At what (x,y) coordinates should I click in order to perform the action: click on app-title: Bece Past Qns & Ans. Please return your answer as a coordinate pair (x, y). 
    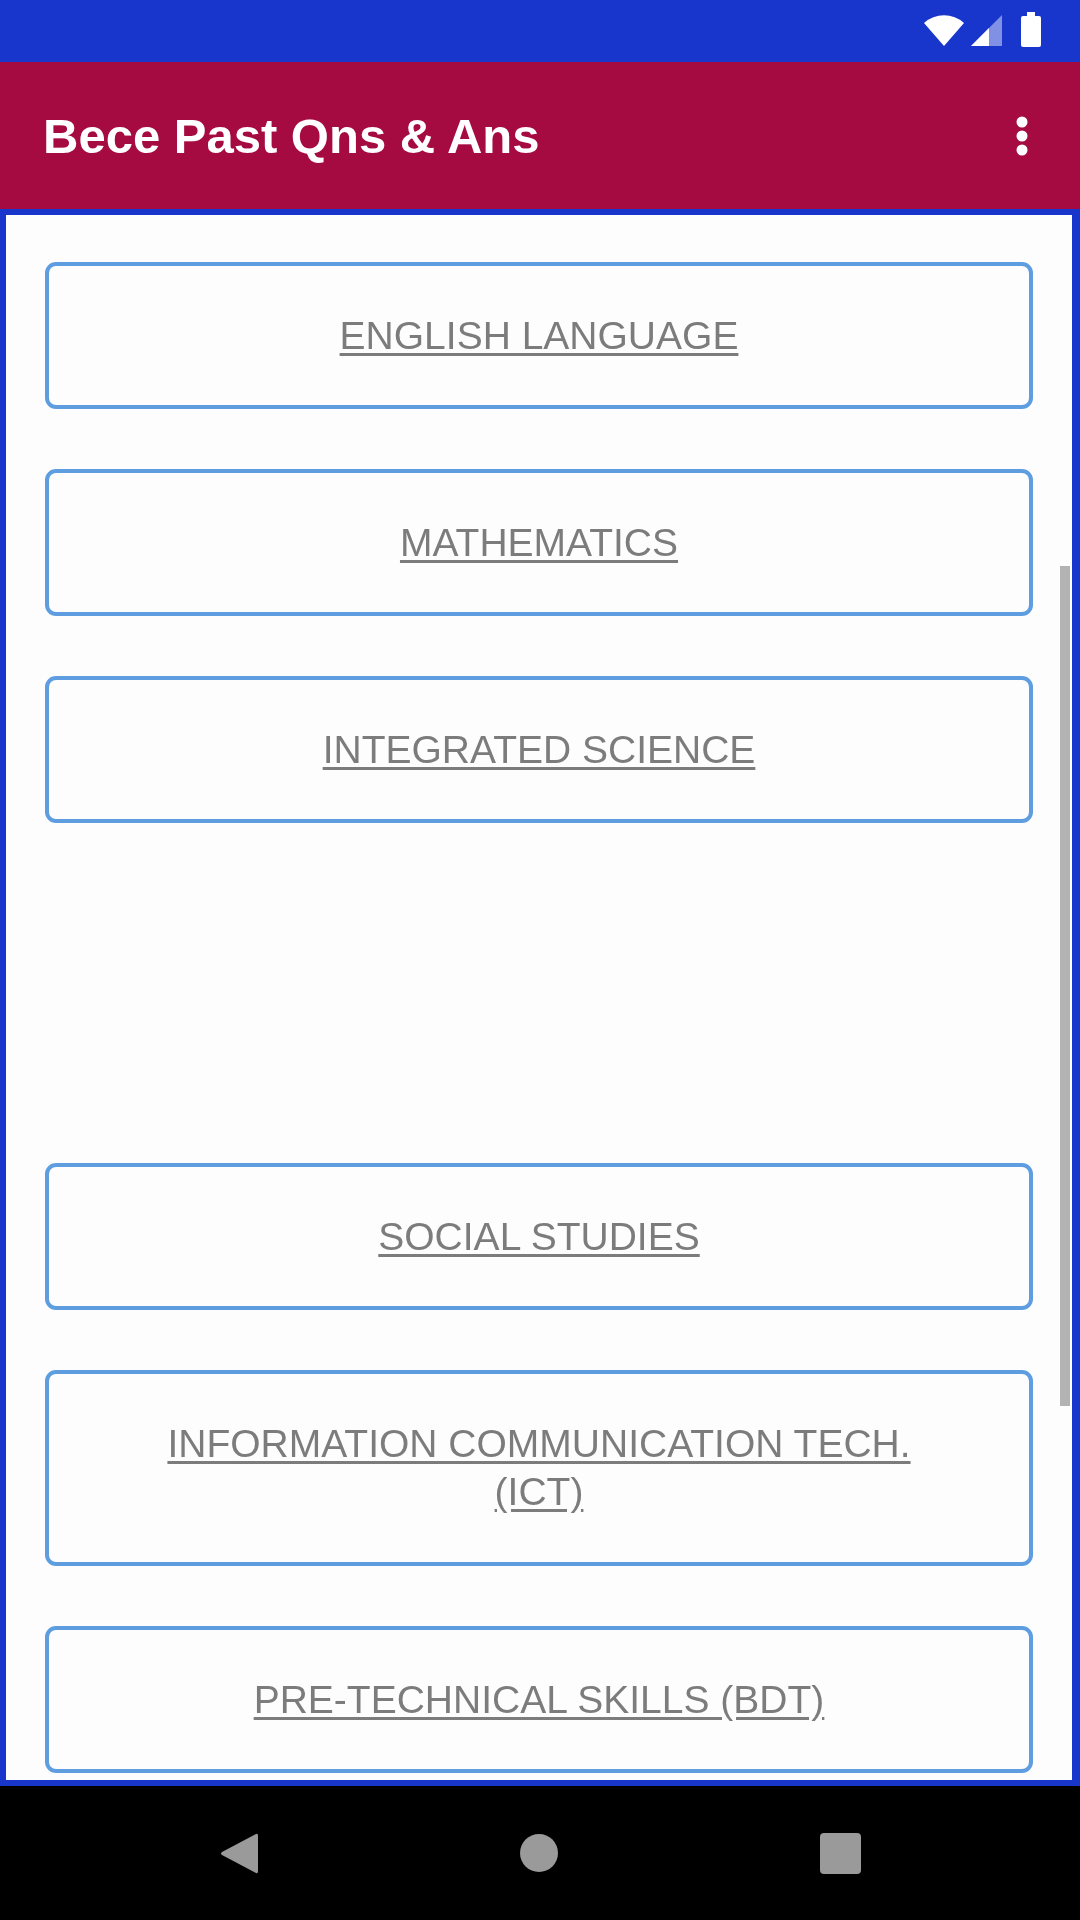
    Looking at the image, I should click on (291, 135).